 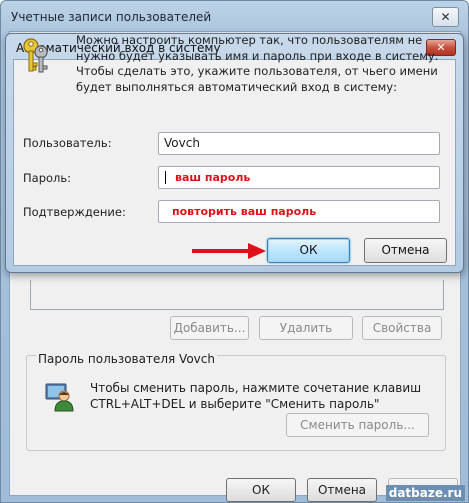 I want to click on user-field: Vovch, so click(x=299, y=143).